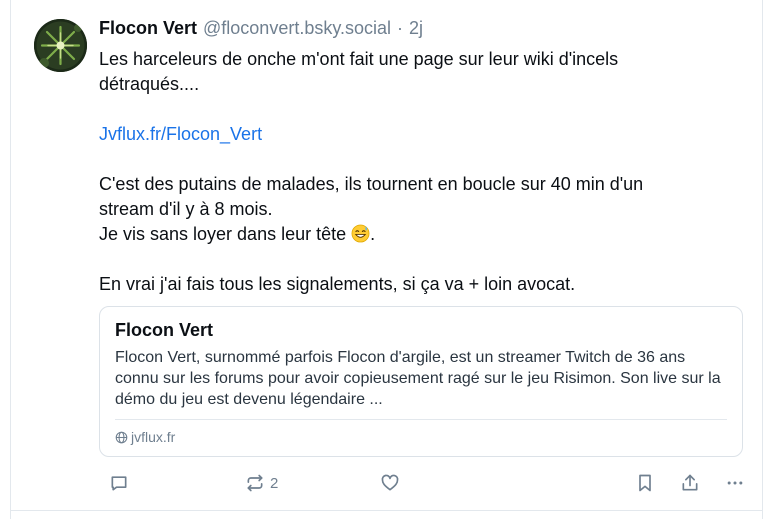  I want to click on link-card-domain-row: jvflux.fr, so click(145, 437).